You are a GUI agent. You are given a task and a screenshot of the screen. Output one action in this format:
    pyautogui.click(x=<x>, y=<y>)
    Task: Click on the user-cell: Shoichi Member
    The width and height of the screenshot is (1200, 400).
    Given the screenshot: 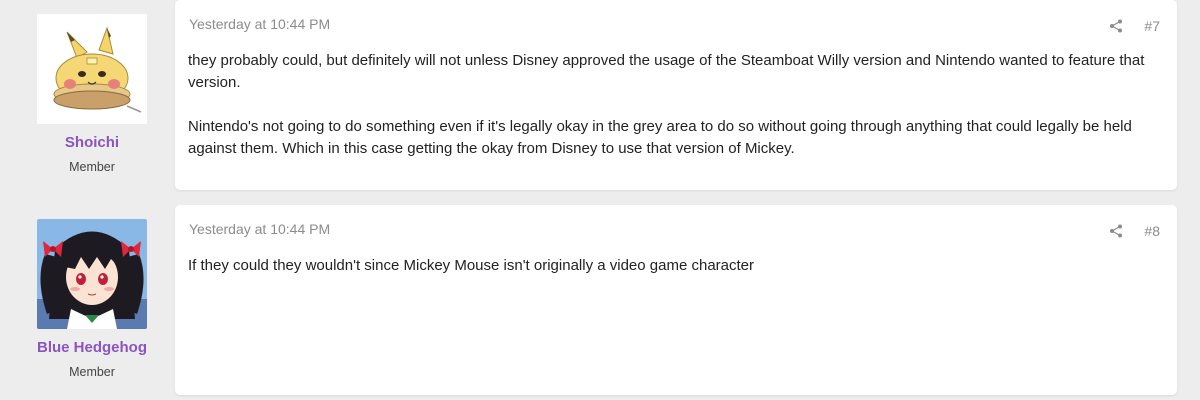 What is the action you would take?
    pyautogui.click(x=87, y=97)
    